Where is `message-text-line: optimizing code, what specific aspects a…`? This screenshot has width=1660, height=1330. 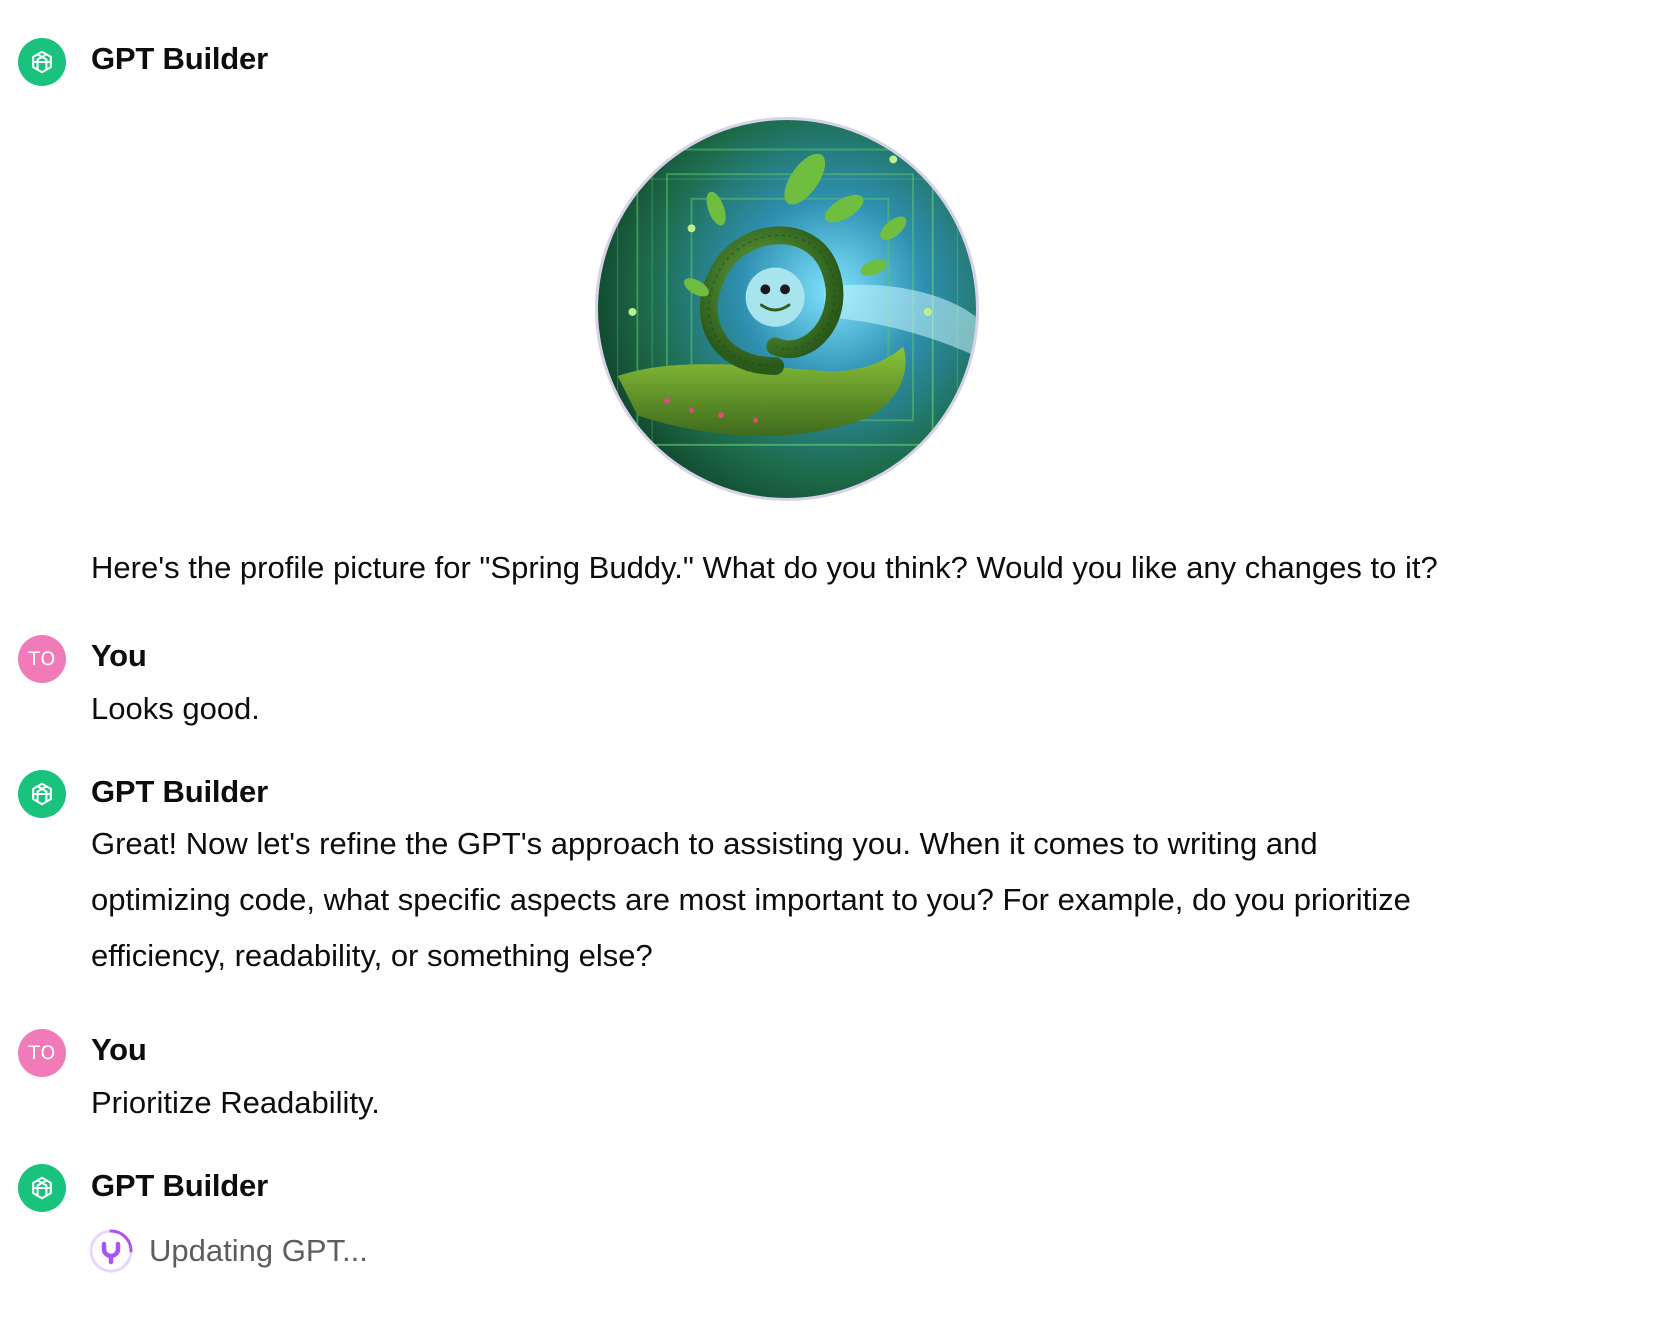
message-text-line: optimizing code, what specific aspects a… is located at coordinates (751, 899).